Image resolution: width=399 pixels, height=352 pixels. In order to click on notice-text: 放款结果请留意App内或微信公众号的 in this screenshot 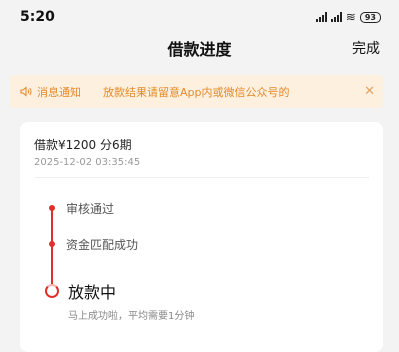, I will do `click(196, 92)`.